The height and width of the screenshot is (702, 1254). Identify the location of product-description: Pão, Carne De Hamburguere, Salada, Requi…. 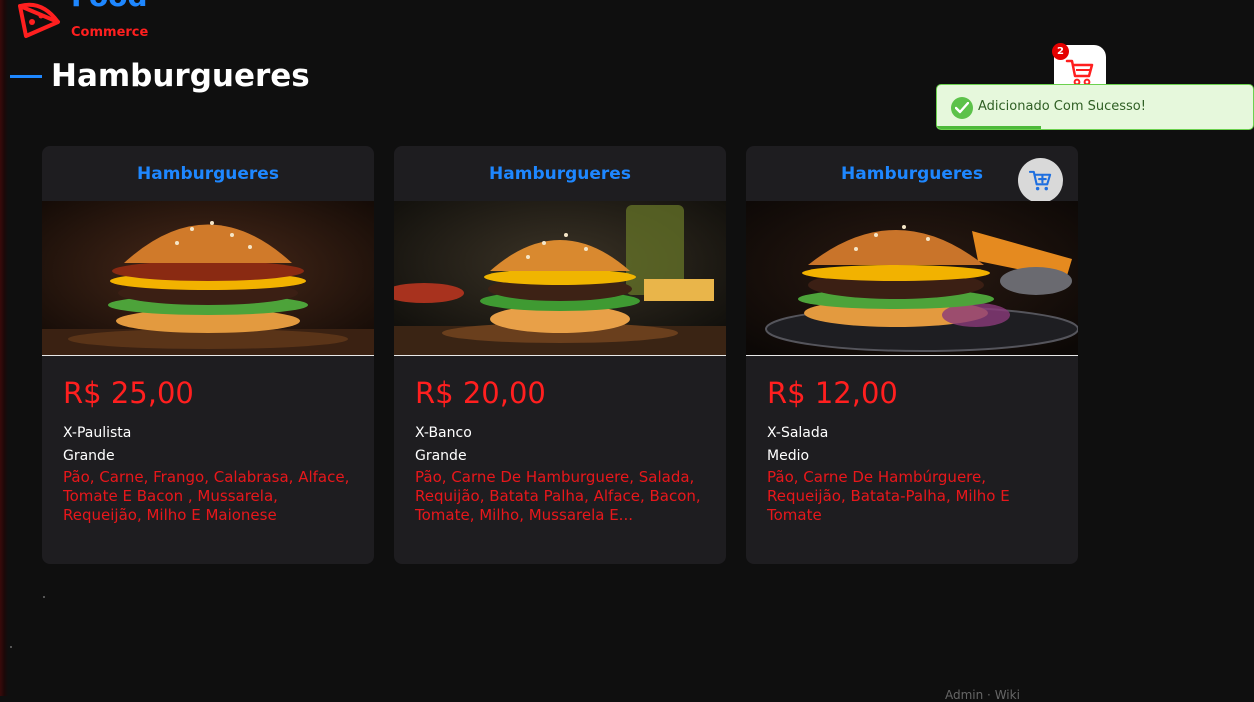
(558, 496).